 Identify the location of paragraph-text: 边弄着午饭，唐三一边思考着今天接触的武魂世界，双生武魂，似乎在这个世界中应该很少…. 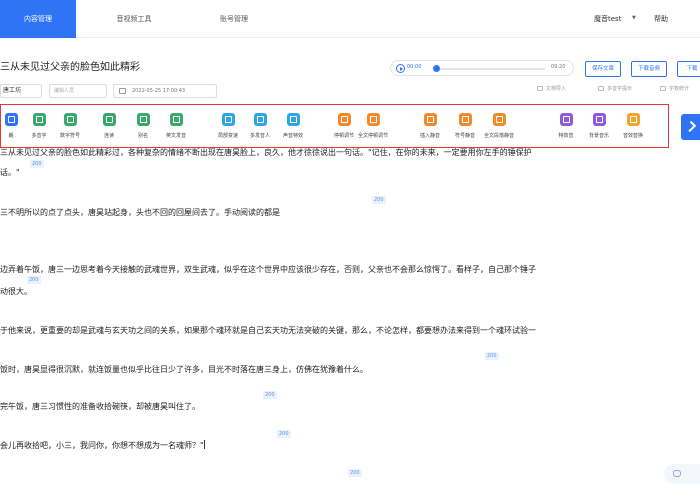
(268, 269).